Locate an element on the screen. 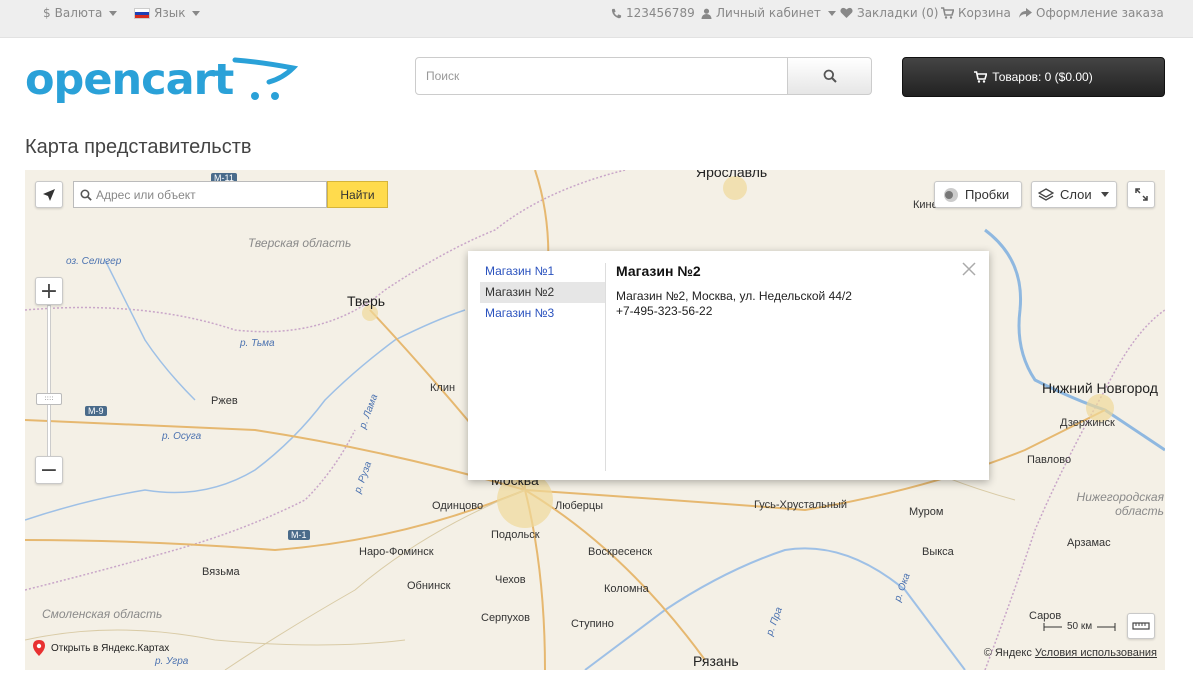  map-label-river: р. Угра is located at coordinates (172, 661).